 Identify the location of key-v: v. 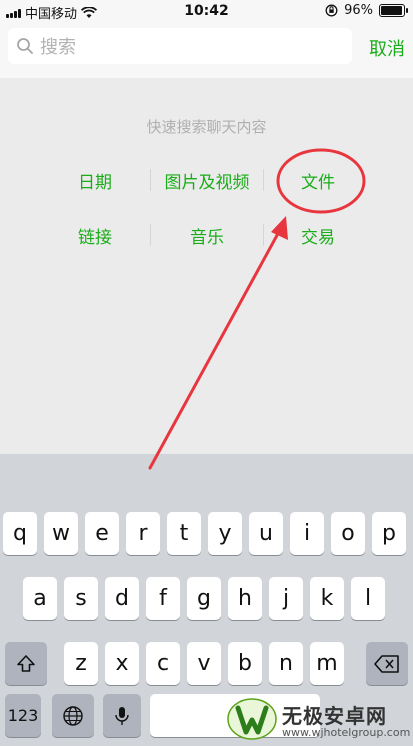
(204, 663).